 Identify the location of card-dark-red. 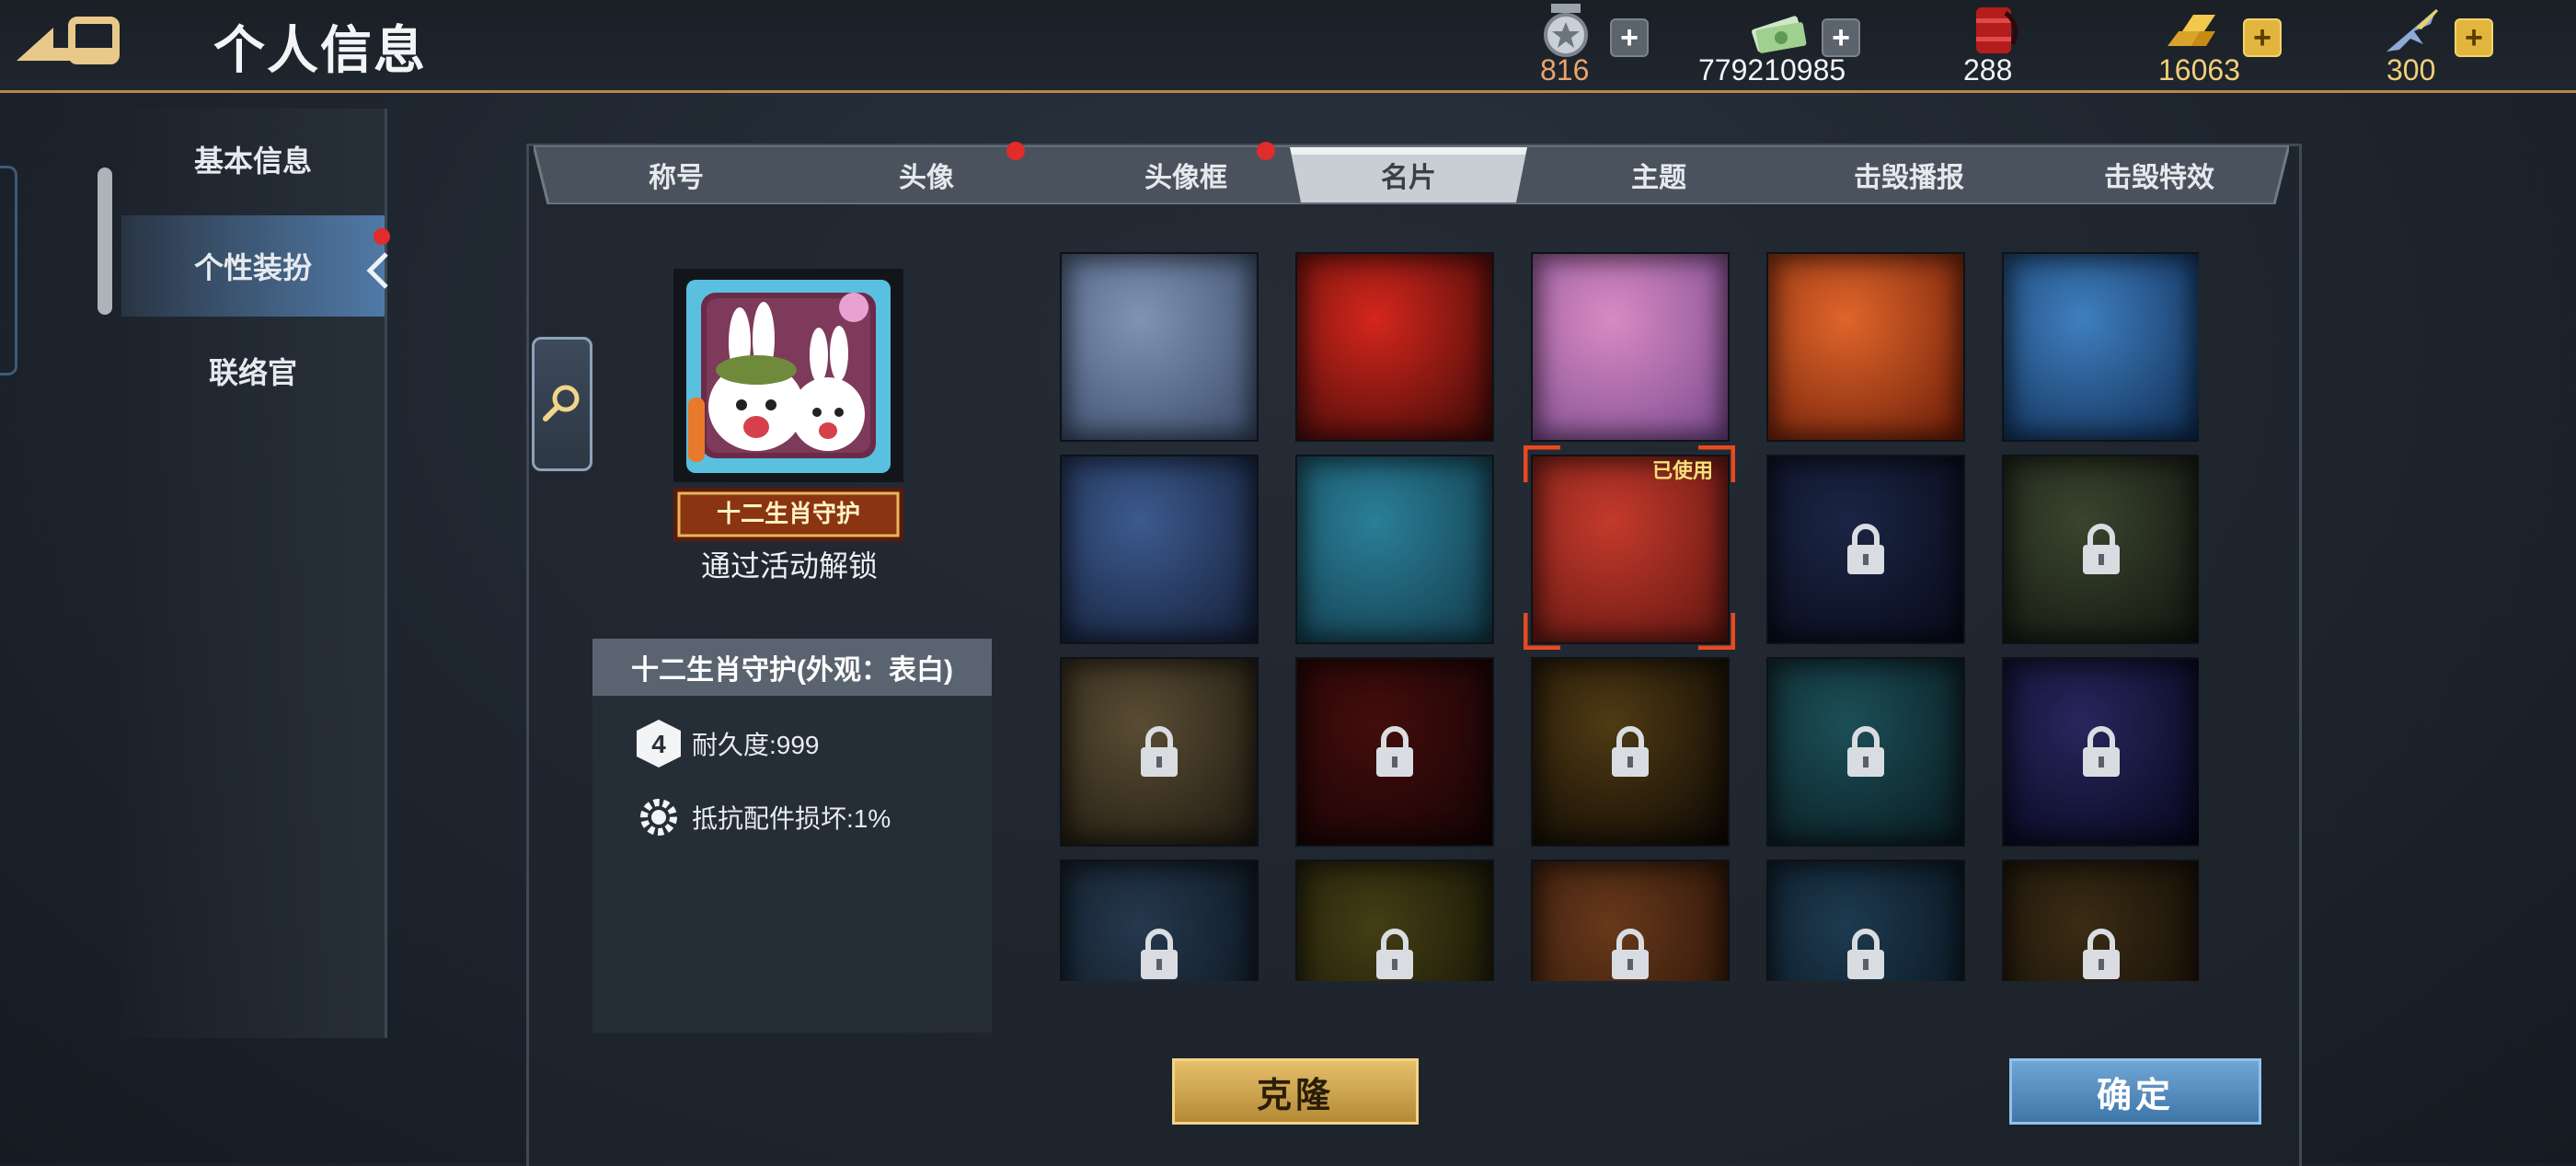
(1394, 752).